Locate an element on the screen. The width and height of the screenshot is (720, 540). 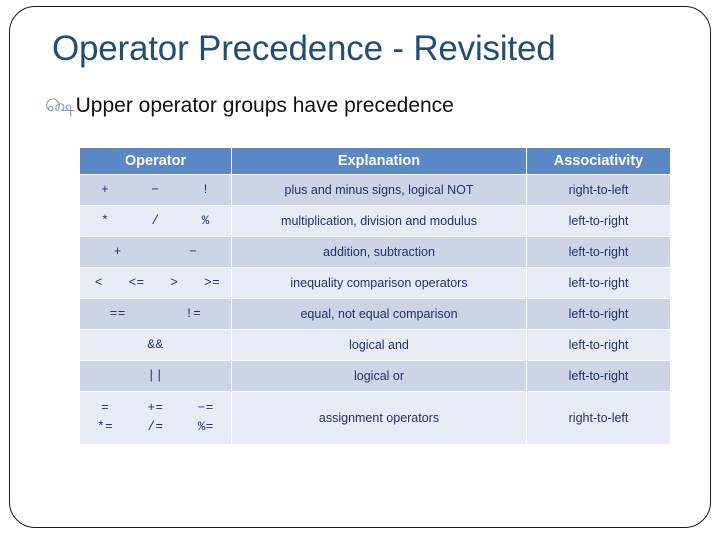
bullet-text: Upper operator groups have precedence is located at coordinates (264, 105).